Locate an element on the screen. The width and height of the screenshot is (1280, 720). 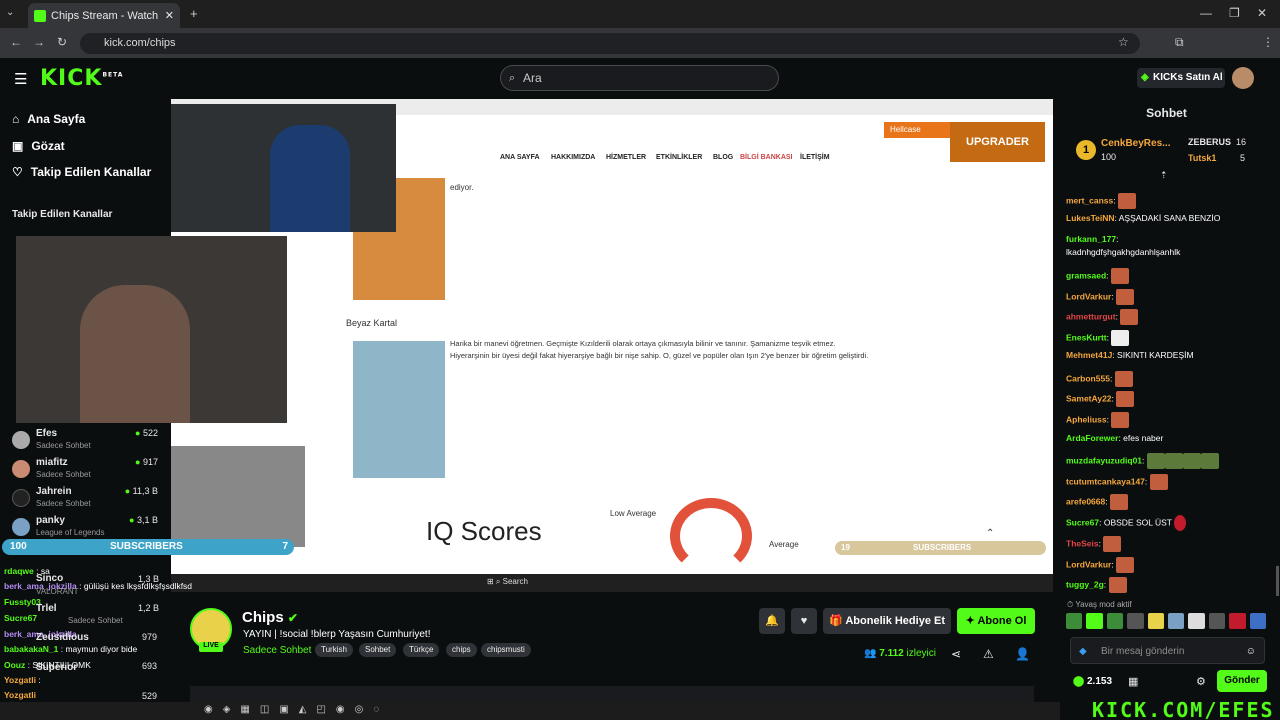
chat-message: Sucre67: OBSDE SOL ÜST is located at coordinates (1126, 523).